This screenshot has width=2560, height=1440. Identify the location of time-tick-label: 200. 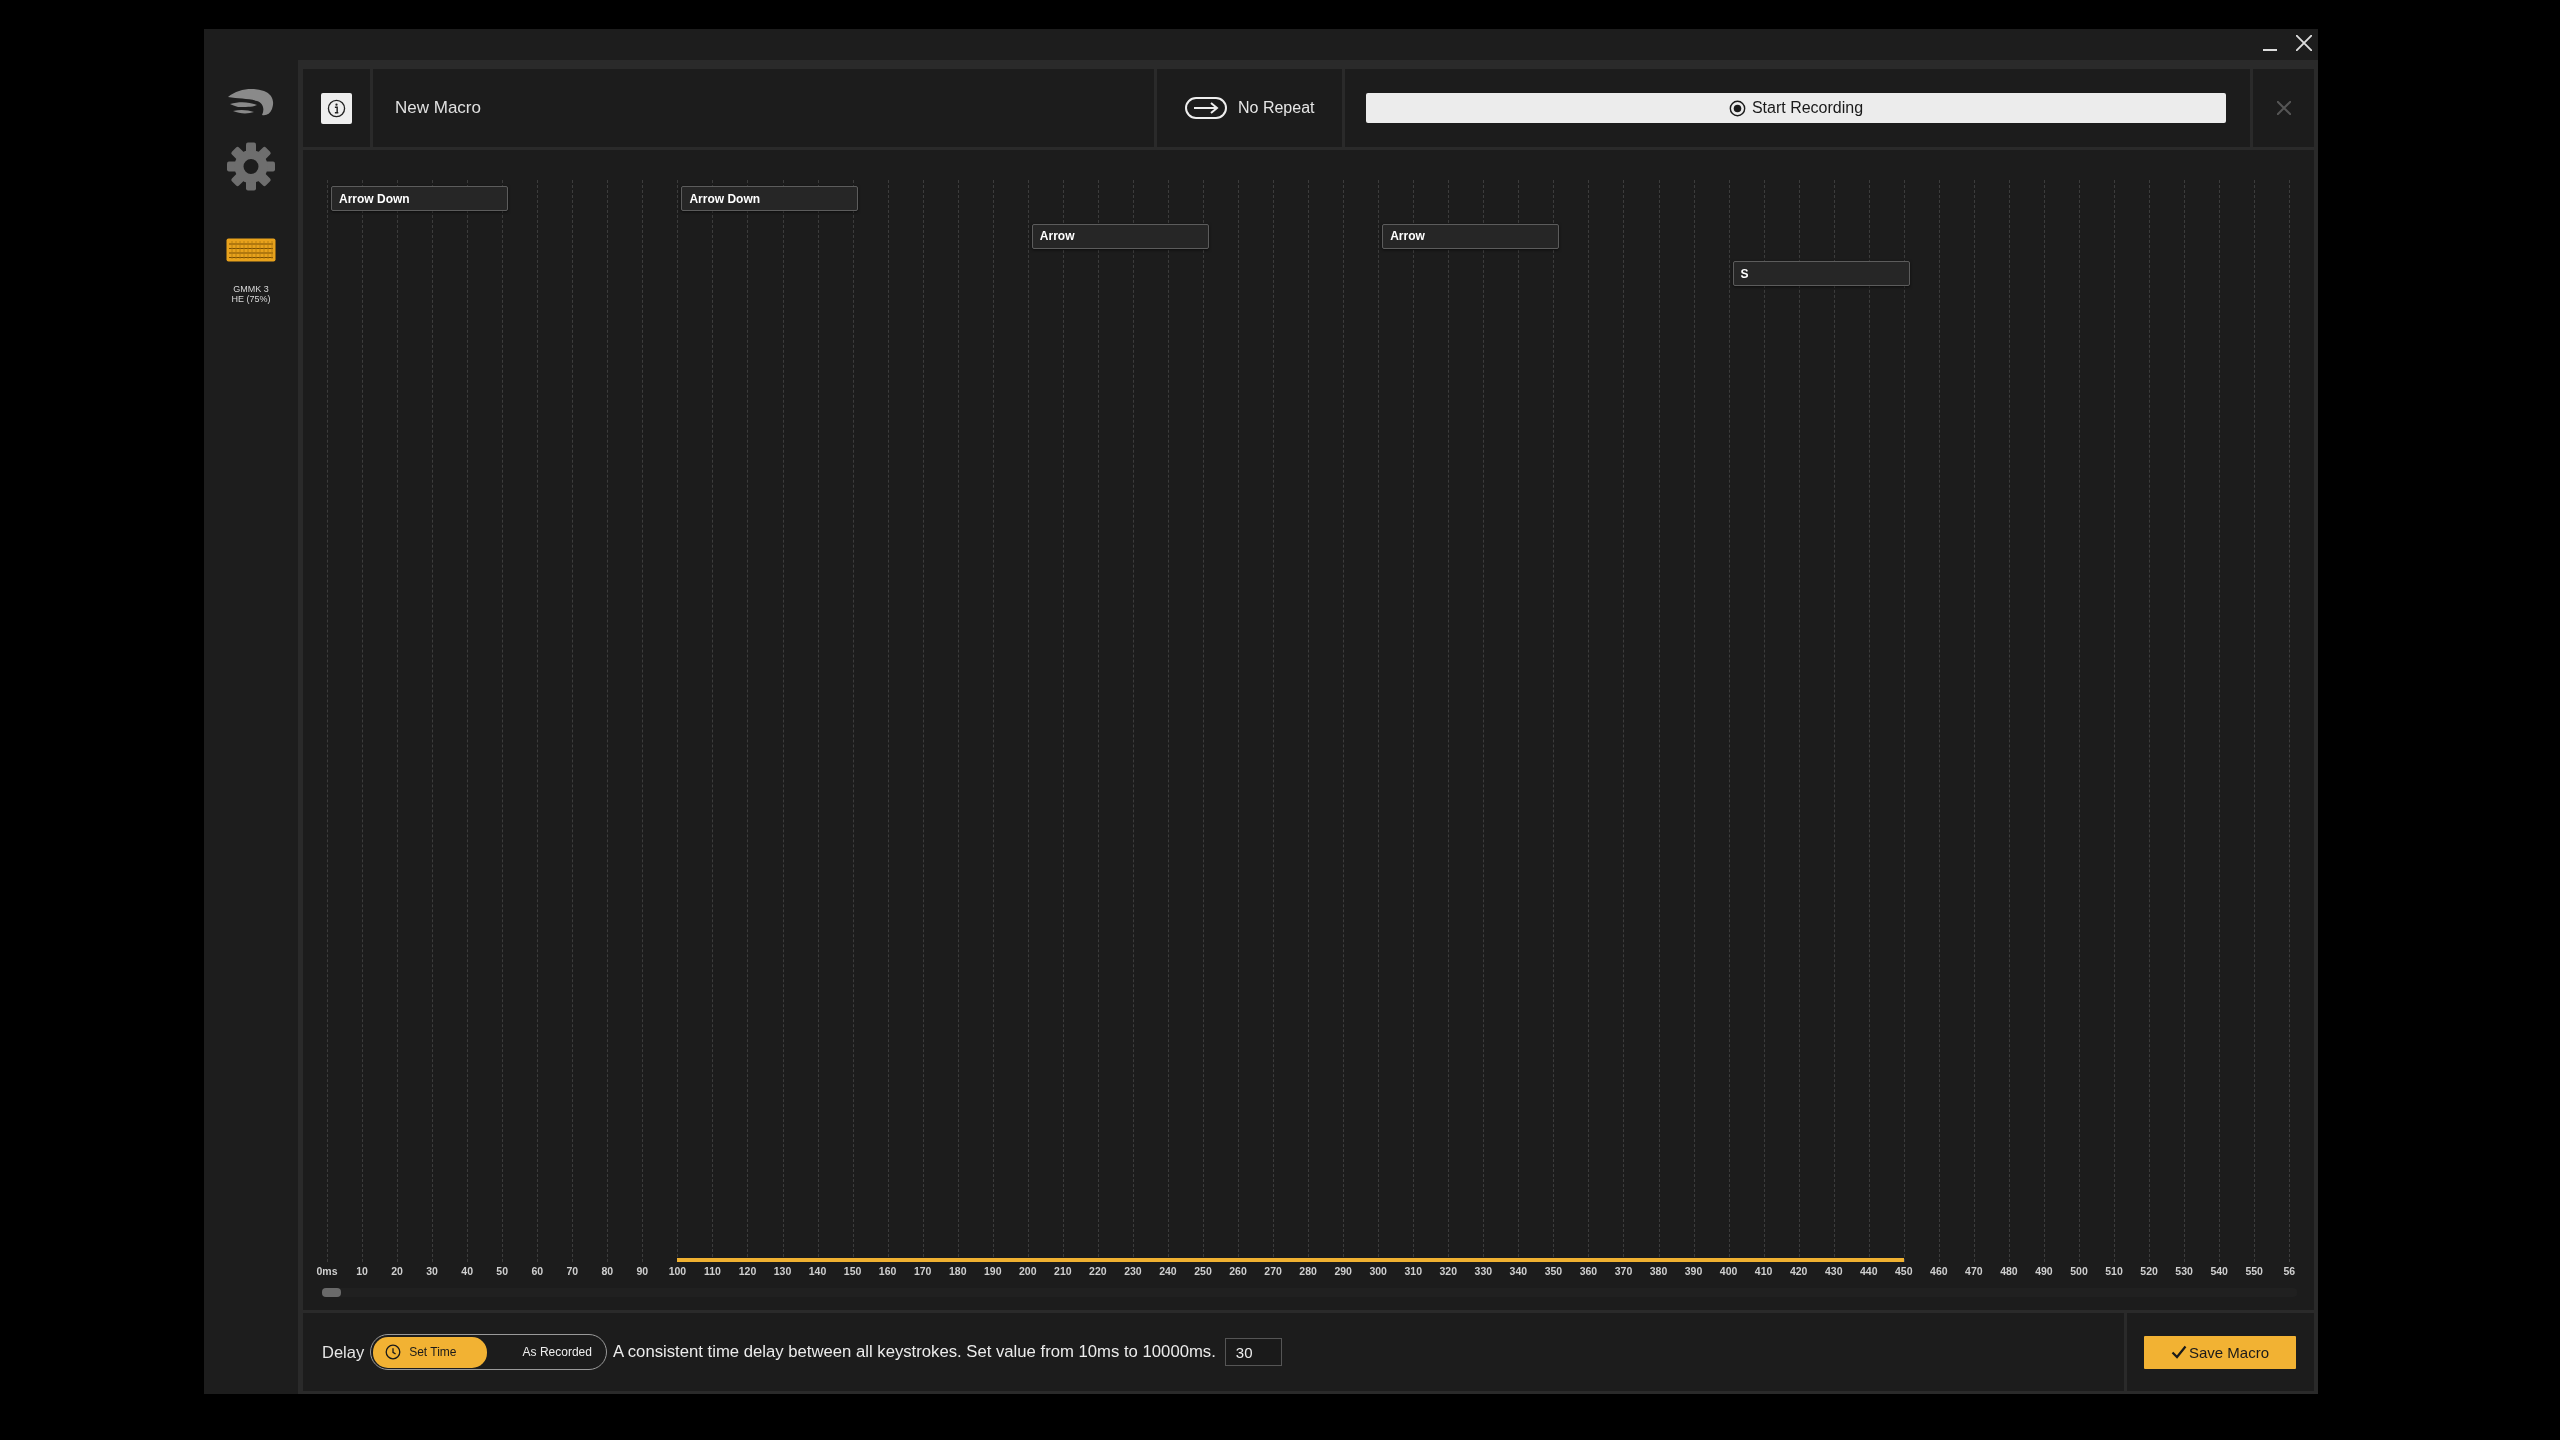
(1028, 1271).